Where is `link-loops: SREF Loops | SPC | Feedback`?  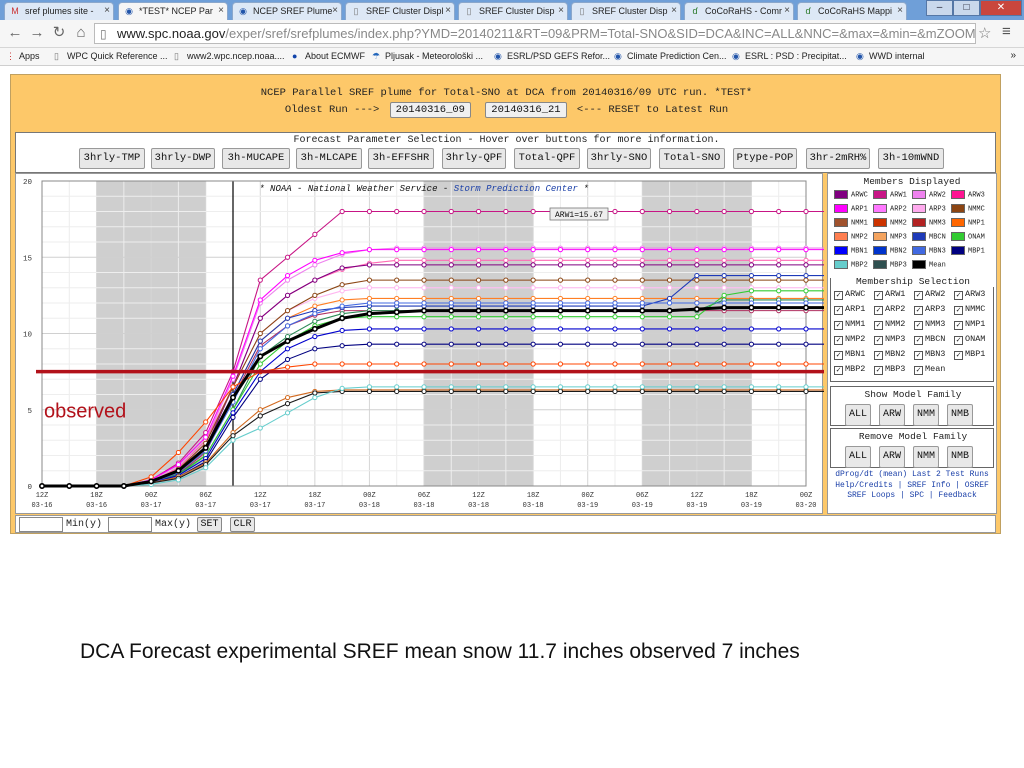 link-loops: SREF Loops | SPC | Feedback is located at coordinates (912, 496).